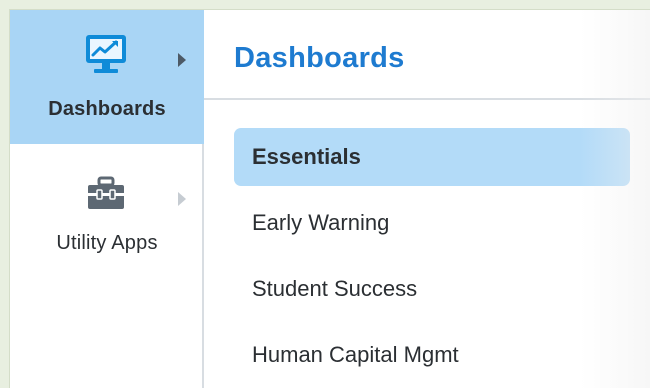 This screenshot has height=388, width=650. Describe the element at coordinates (106, 194) in the screenshot. I see `toolbox-icon` at that location.